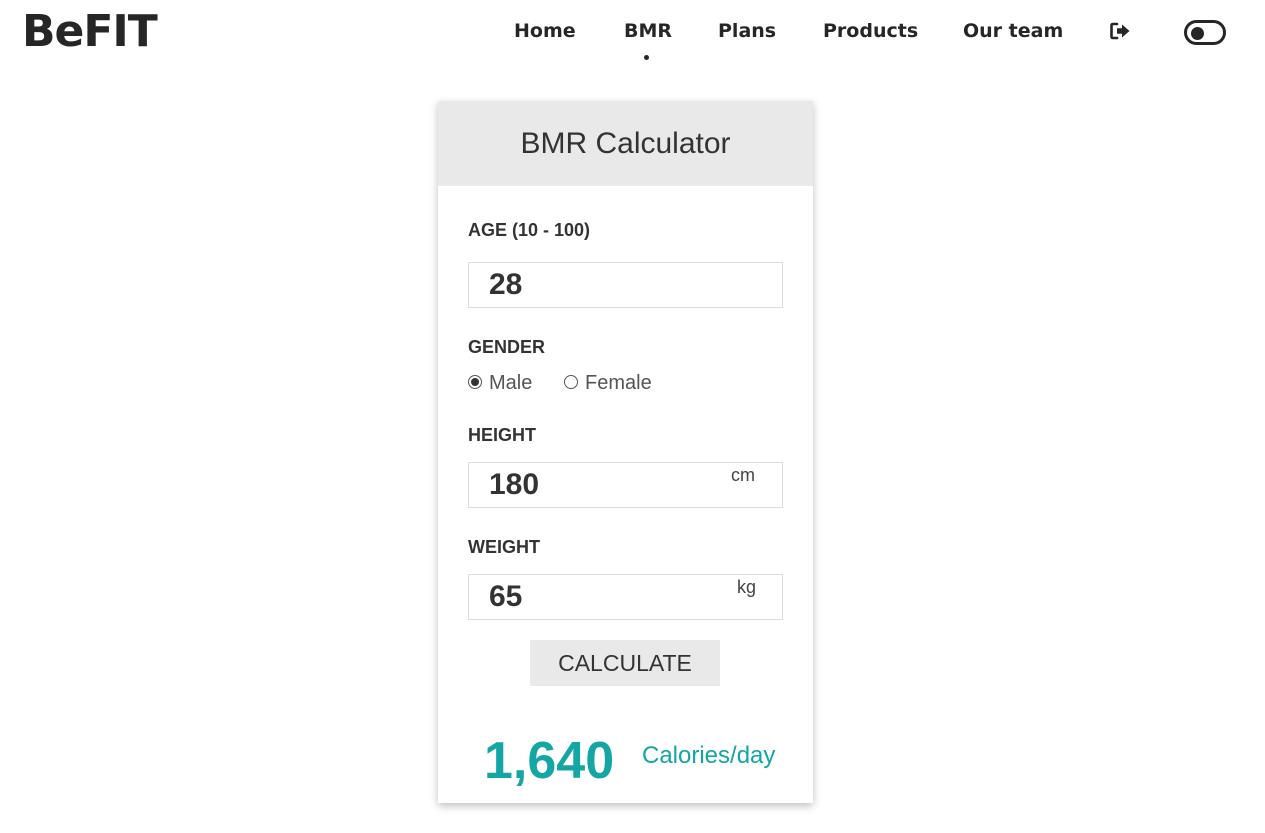 This screenshot has height=833, width=1265. What do you see at coordinates (646, 57) in the screenshot?
I see `nav-active-indicator` at bounding box center [646, 57].